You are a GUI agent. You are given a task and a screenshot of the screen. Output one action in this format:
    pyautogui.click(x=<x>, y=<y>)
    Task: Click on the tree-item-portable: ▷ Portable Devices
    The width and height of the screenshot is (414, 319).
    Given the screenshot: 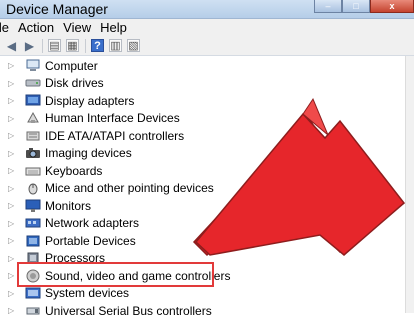 What is the action you would take?
    pyautogui.click(x=72, y=240)
    